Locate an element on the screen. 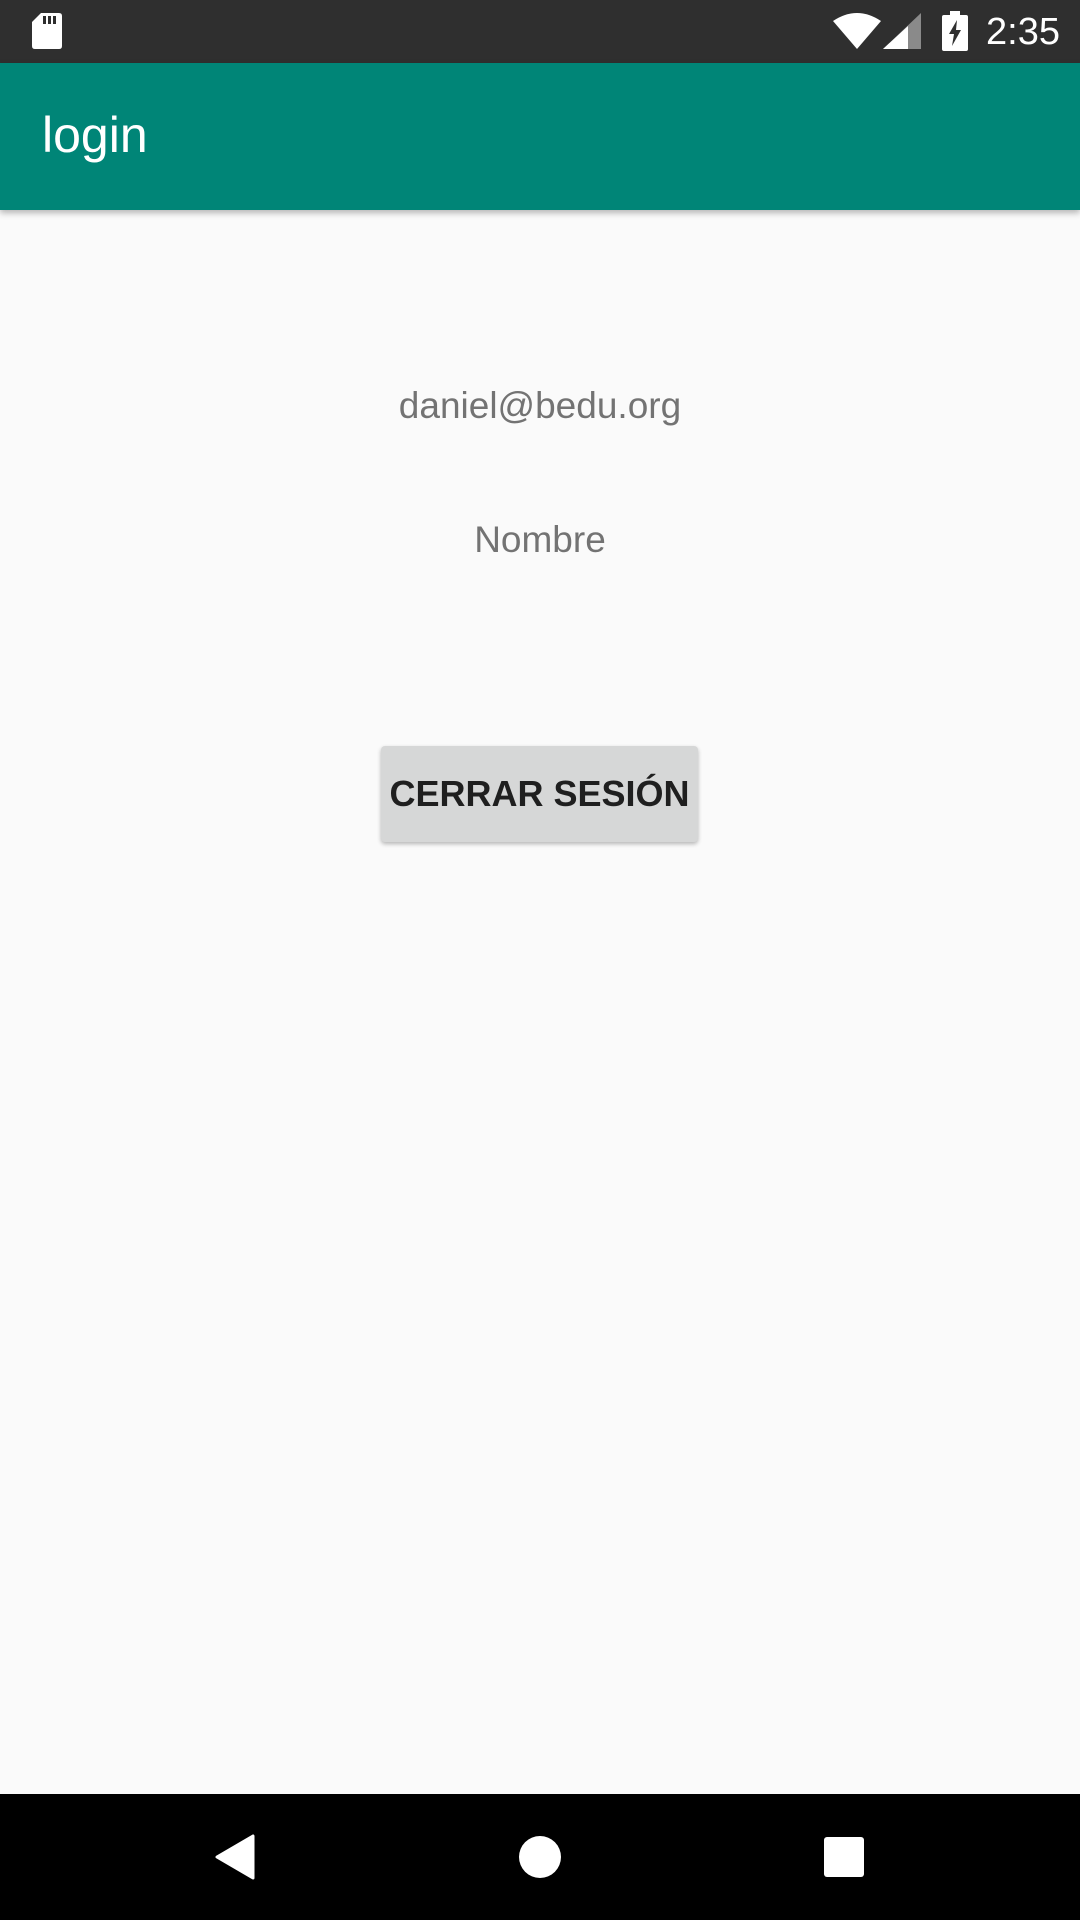 This screenshot has width=1080, height=1920. status-bar: 2:35 is located at coordinates (540, 31).